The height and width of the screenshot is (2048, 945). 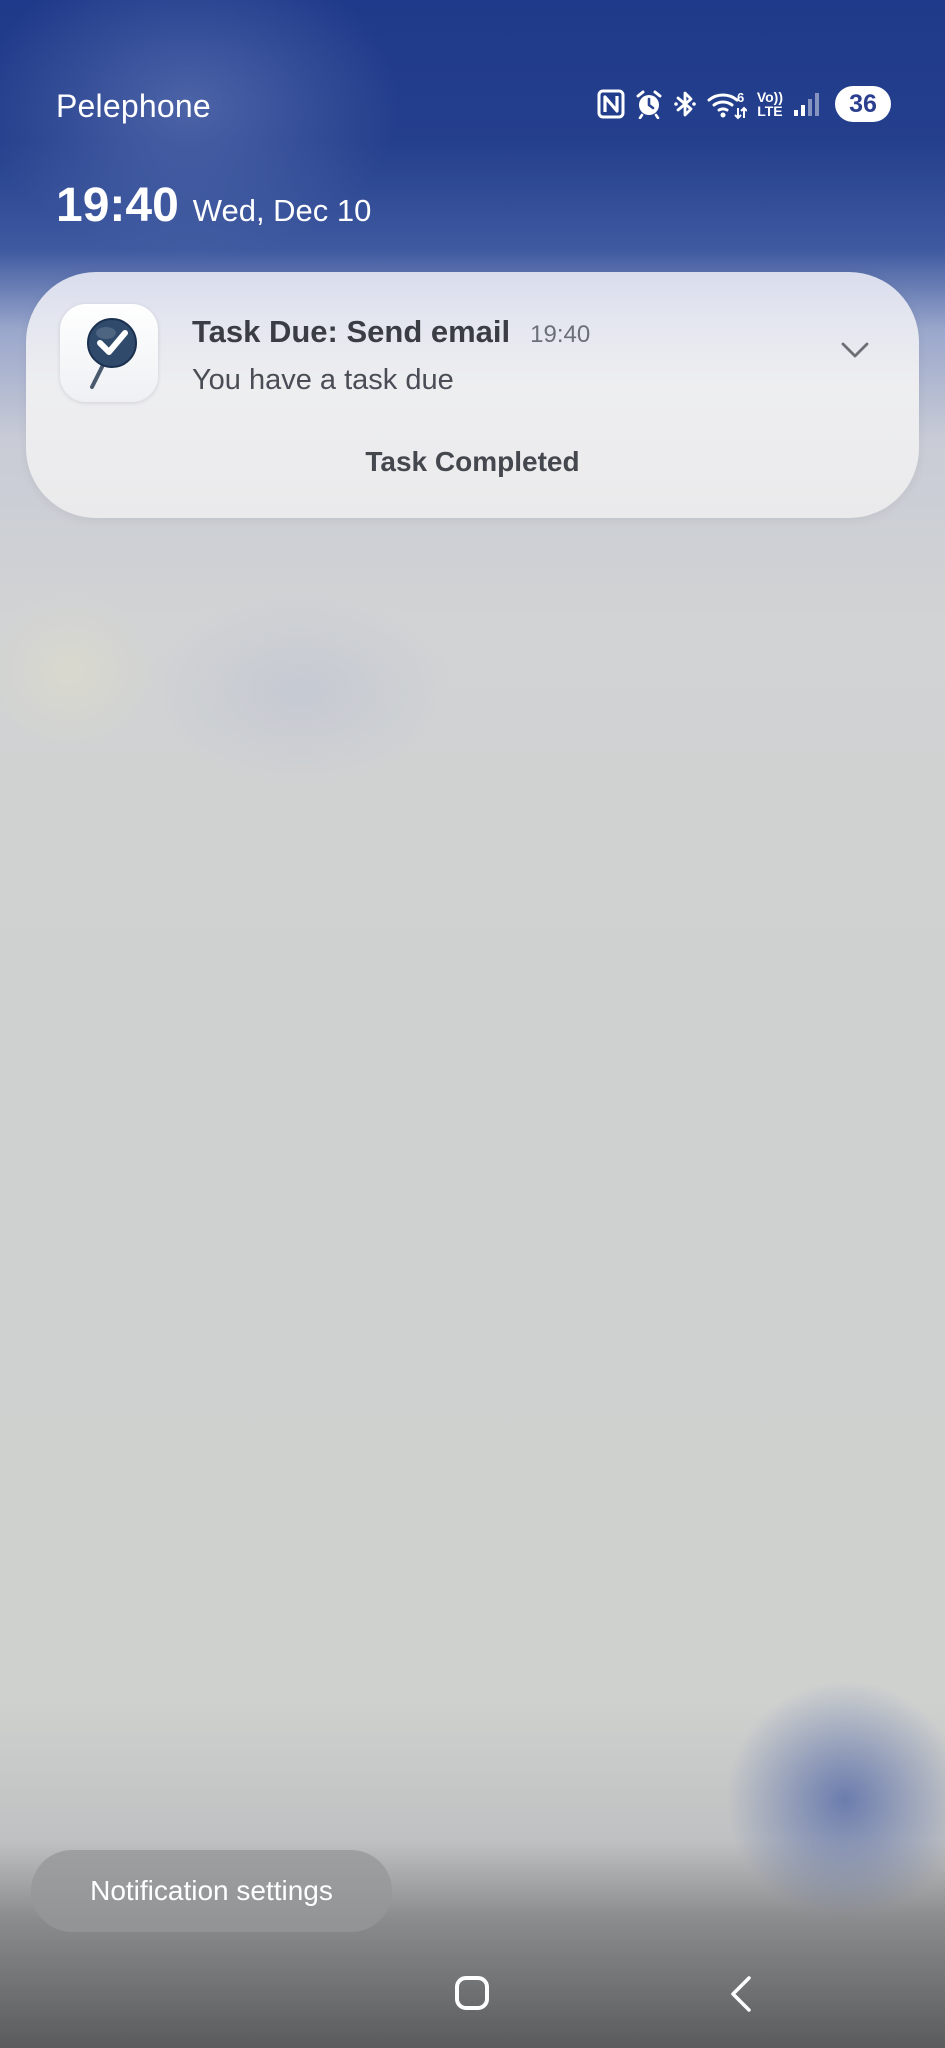 I want to click on notification-header: Task Due: Send email 19:40, so click(x=391, y=332).